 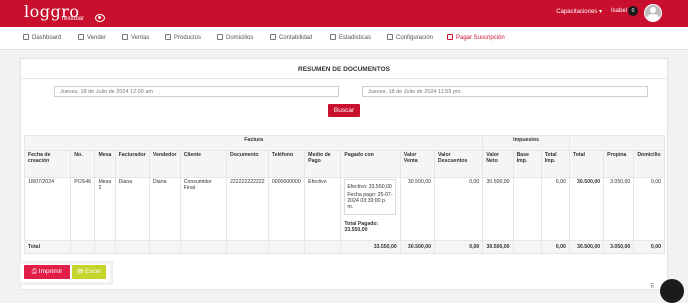 I want to click on footer-propina: 3.050,00, so click(x=619, y=247).